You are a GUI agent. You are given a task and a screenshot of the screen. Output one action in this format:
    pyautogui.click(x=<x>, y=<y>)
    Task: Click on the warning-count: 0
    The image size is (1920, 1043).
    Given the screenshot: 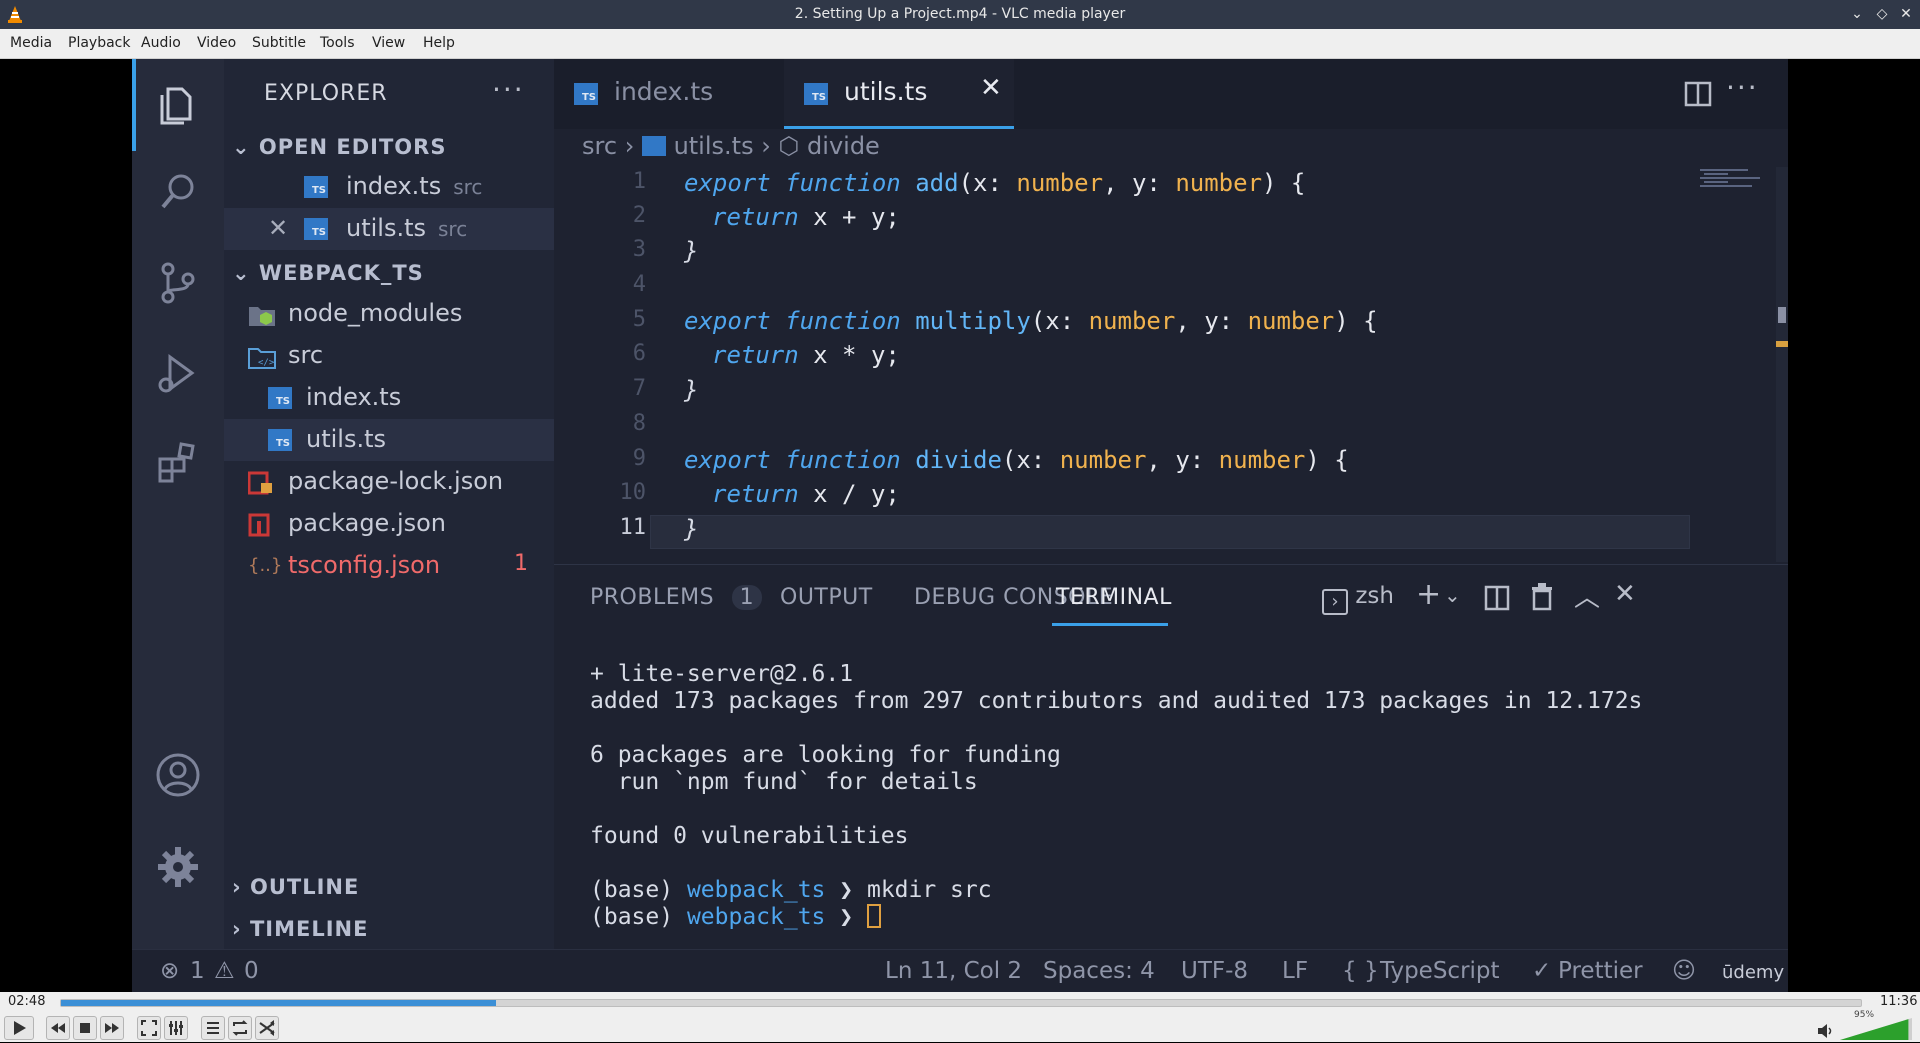 What is the action you would take?
    pyautogui.click(x=251, y=971)
    